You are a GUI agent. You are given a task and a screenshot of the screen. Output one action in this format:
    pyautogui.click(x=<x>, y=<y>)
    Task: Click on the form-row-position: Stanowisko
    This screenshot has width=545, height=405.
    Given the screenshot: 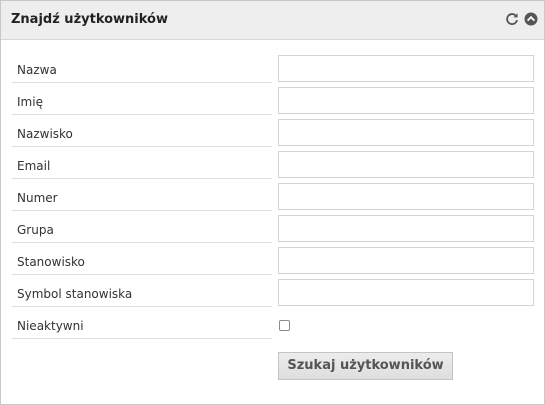 What is the action you would take?
    pyautogui.click(x=272, y=261)
    